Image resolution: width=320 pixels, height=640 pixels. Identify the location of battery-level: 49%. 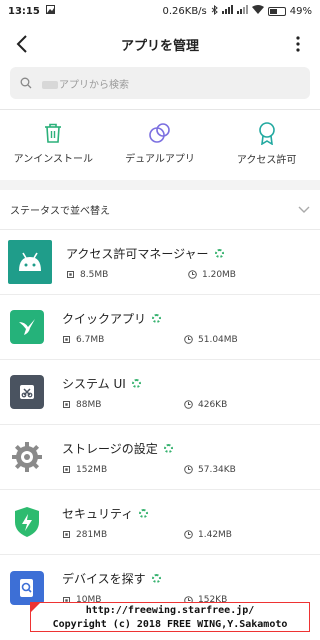
(300, 11).